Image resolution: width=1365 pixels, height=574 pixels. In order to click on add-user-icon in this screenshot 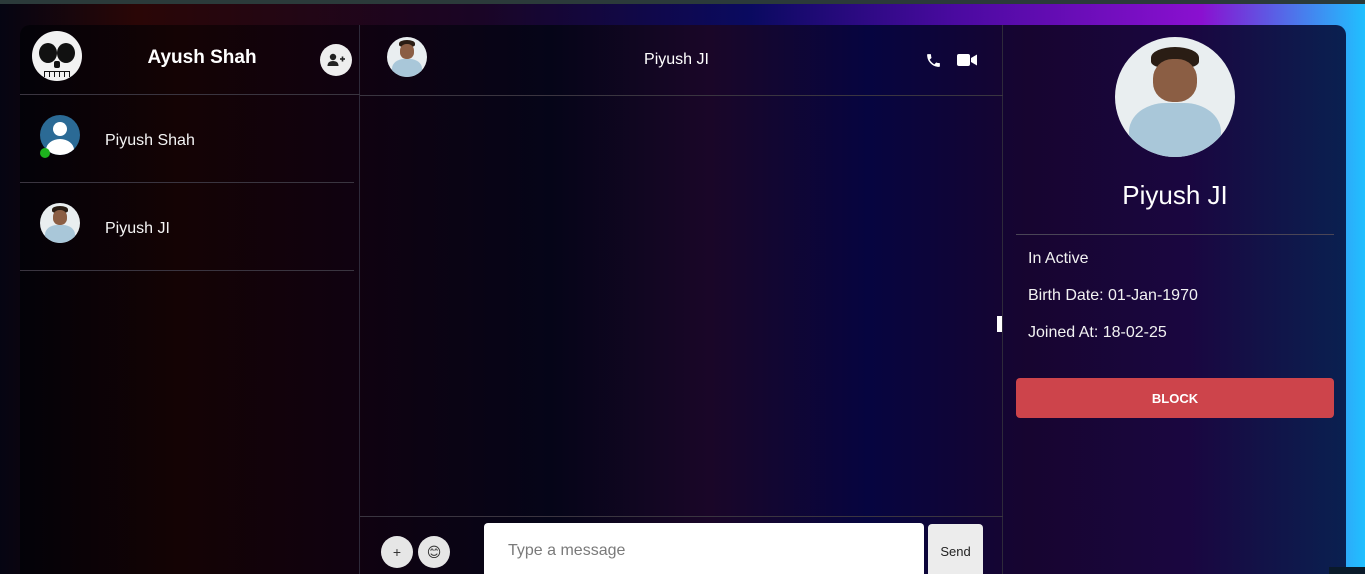, I will do `click(336, 59)`.